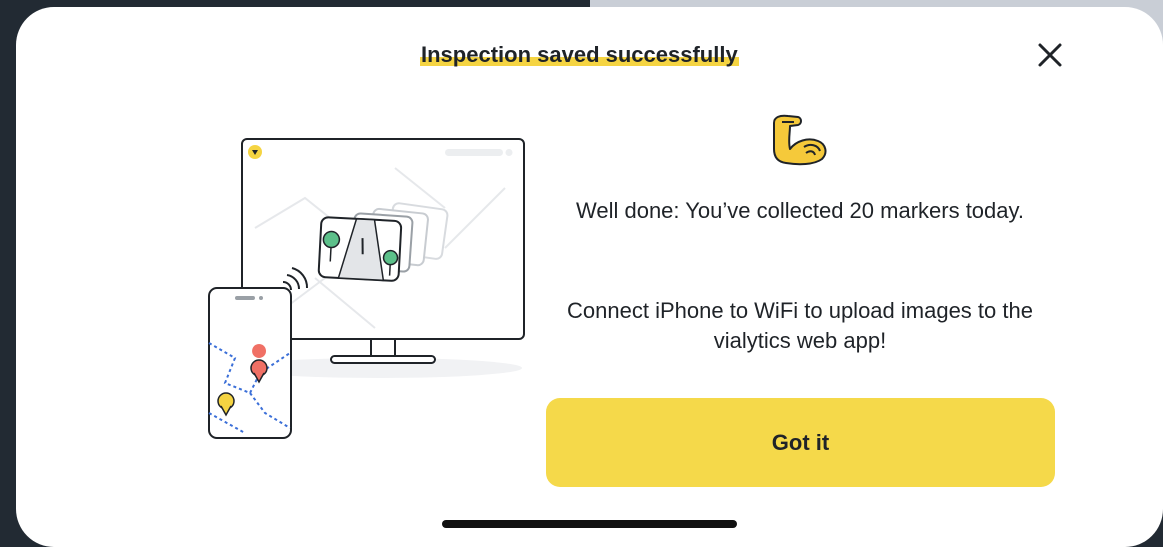 This screenshot has width=1163, height=547. Describe the element at coordinates (800, 143) in the screenshot. I see `flexed-biceps-icon` at that location.